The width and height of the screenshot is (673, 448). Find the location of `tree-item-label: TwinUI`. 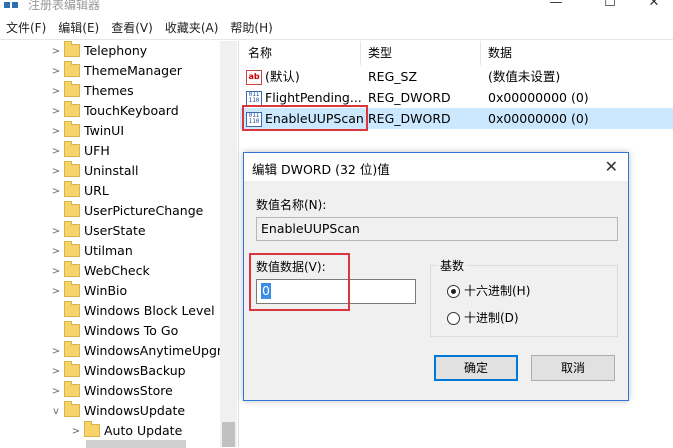

tree-item-label: TwinUI is located at coordinates (104, 130).